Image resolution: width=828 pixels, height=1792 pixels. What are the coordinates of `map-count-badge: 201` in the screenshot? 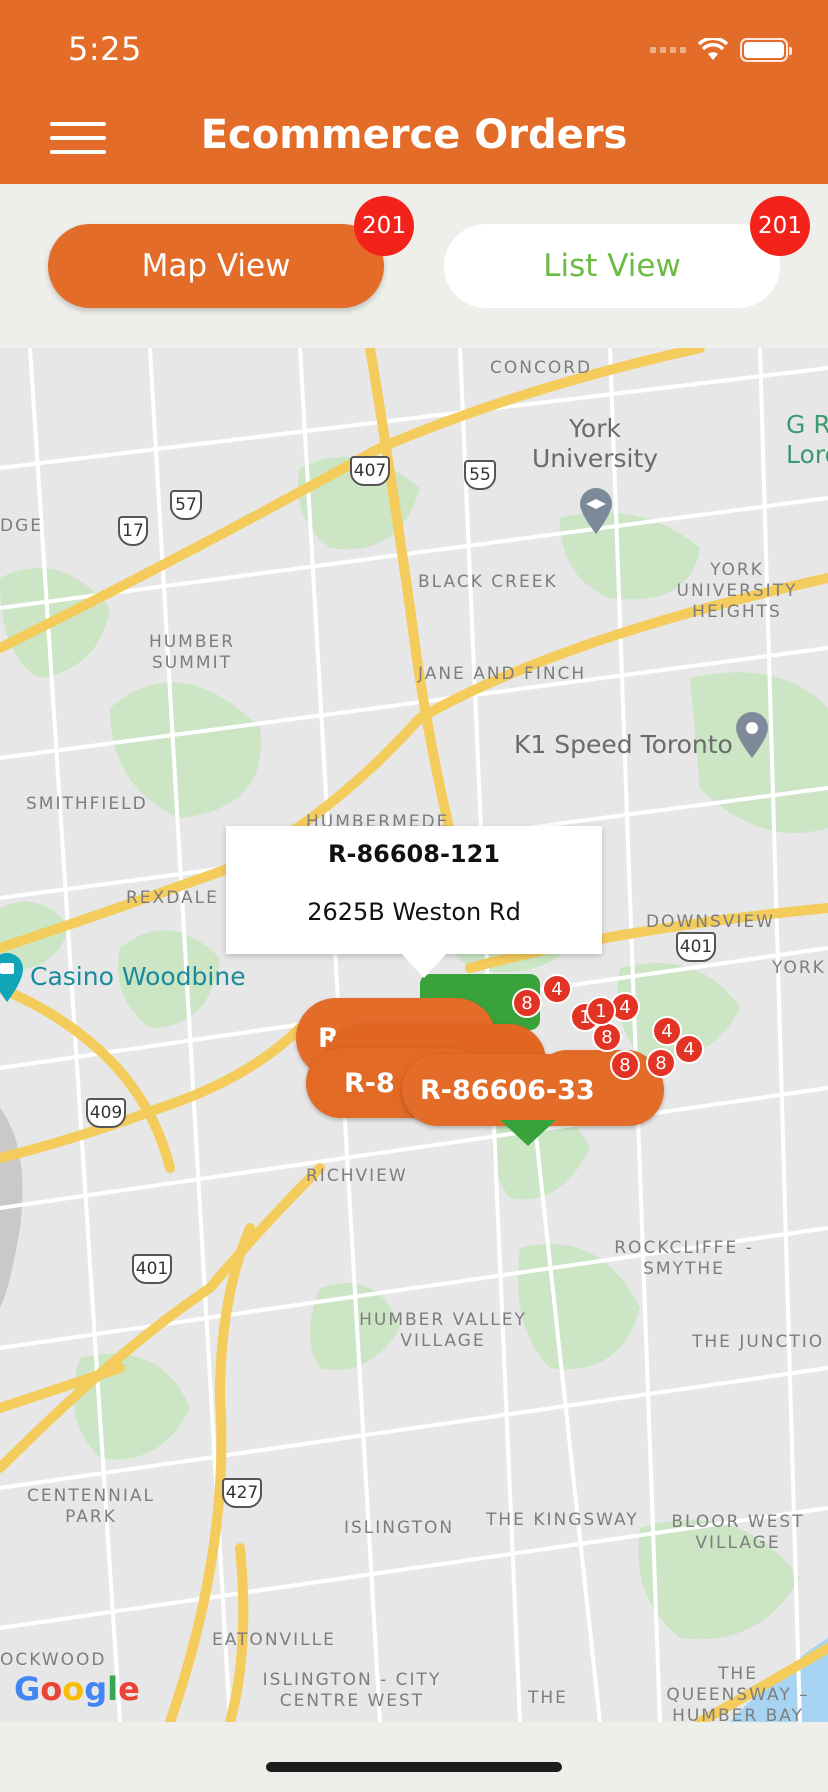 It's located at (384, 226).